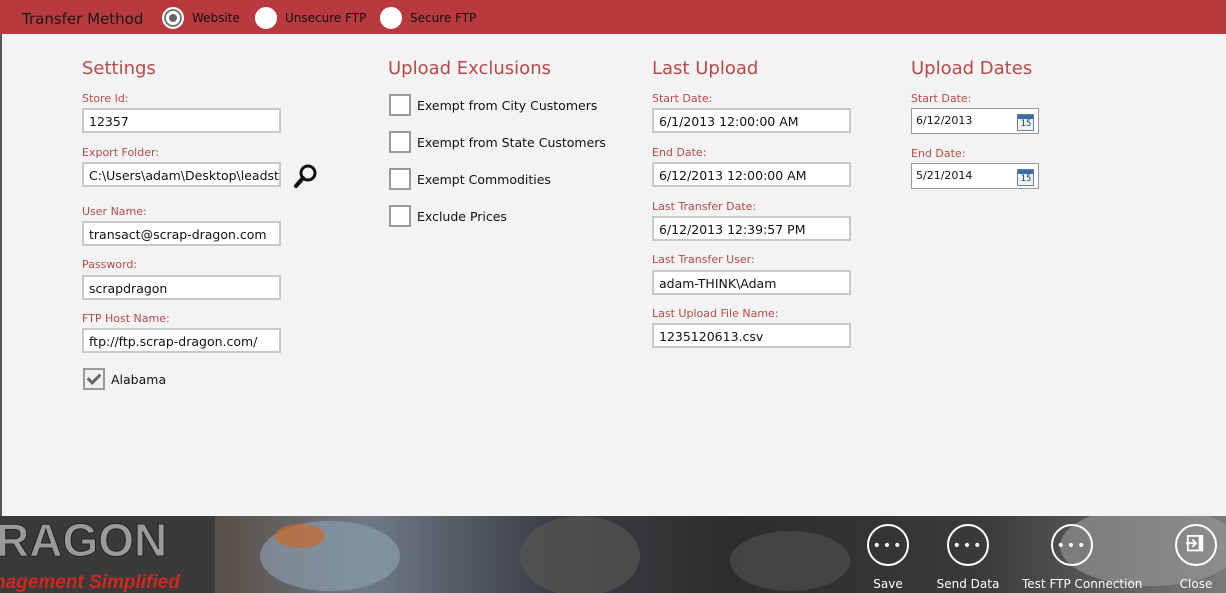 The width and height of the screenshot is (1226, 593). What do you see at coordinates (306, 176) in the screenshot?
I see `browse-folder-icon` at bounding box center [306, 176].